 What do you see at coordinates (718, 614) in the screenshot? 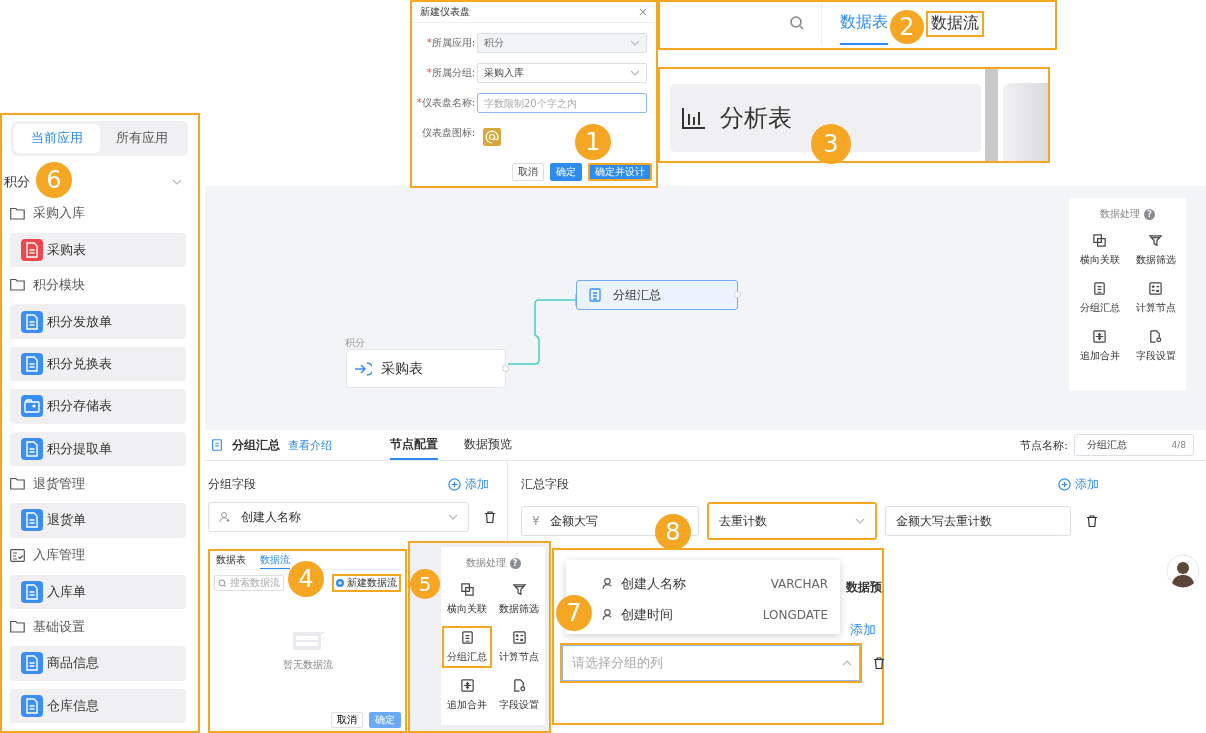
I see `menu-item: 创建时间 LONGDATE` at bounding box center [718, 614].